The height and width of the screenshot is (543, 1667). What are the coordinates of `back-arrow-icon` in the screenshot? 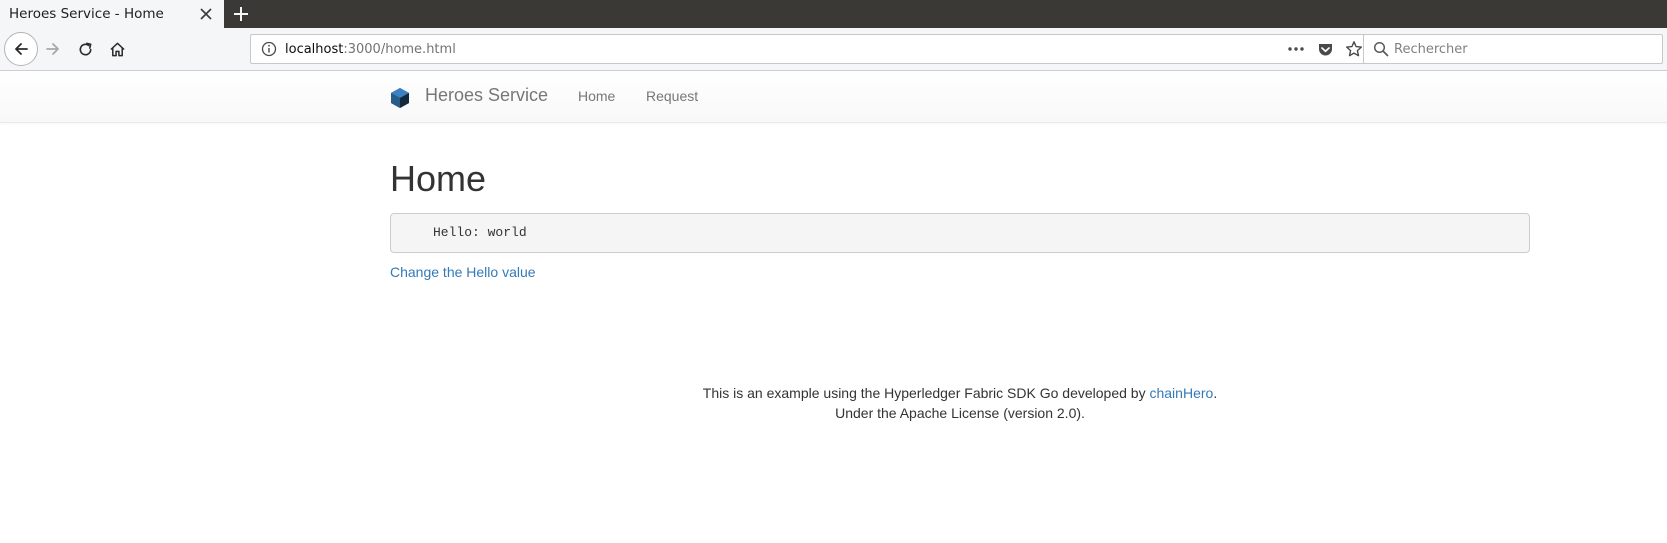 It's located at (21, 49).